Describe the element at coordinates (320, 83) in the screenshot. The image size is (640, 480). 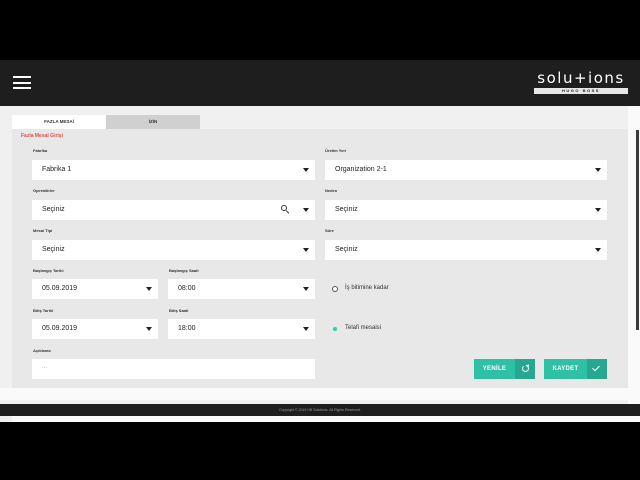
I see `top-bar: solu+ions HUGO BOSS` at that location.